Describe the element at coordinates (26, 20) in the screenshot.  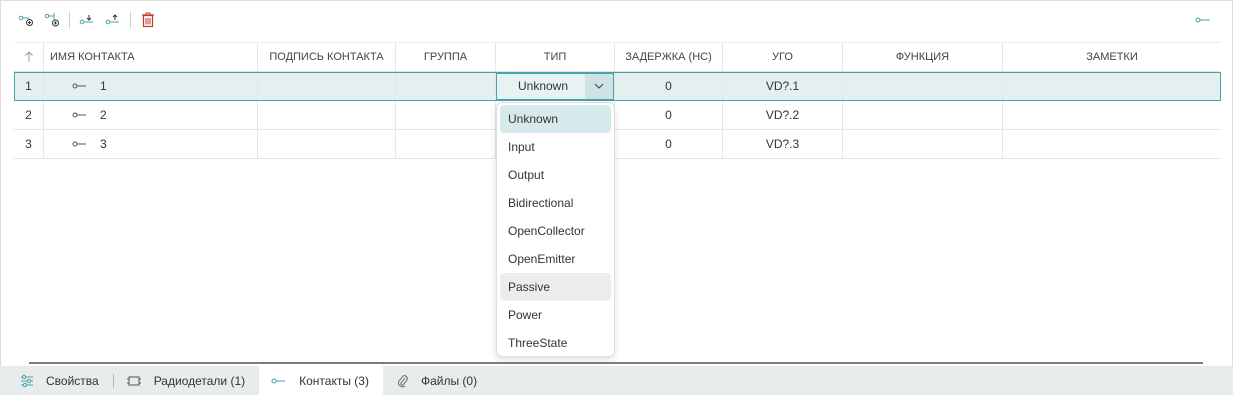
I see `add-pin-before-icon` at that location.